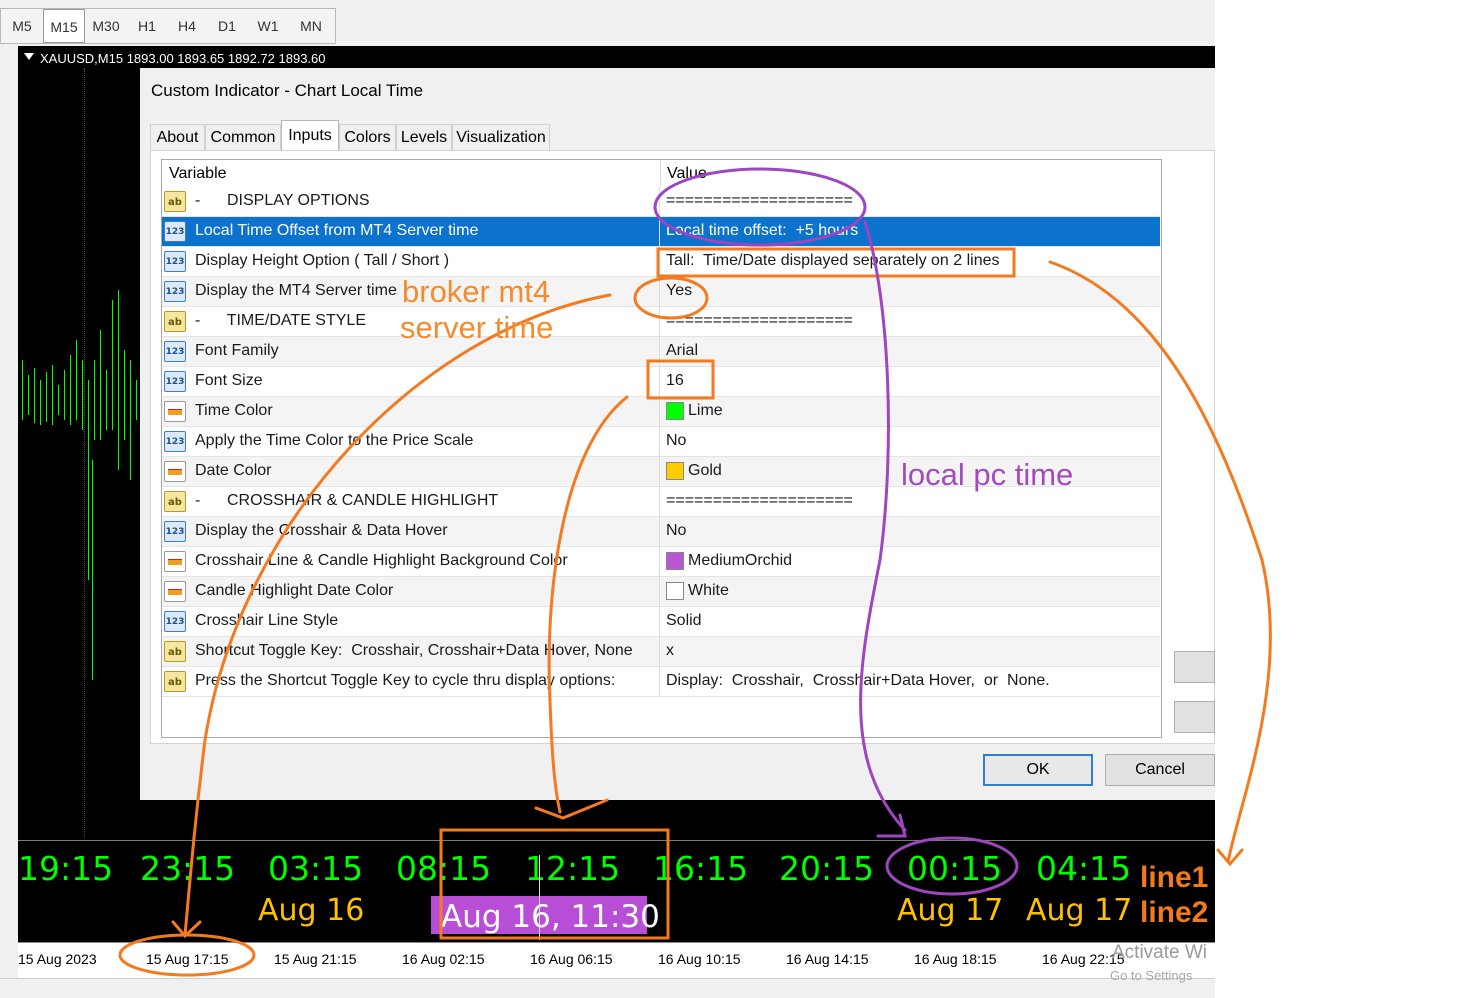 The image size is (1467, 998). I want to click on input-variable-label: - CROSSHAIR & CANDLE HIGHLIGHT, so click(347, 500).